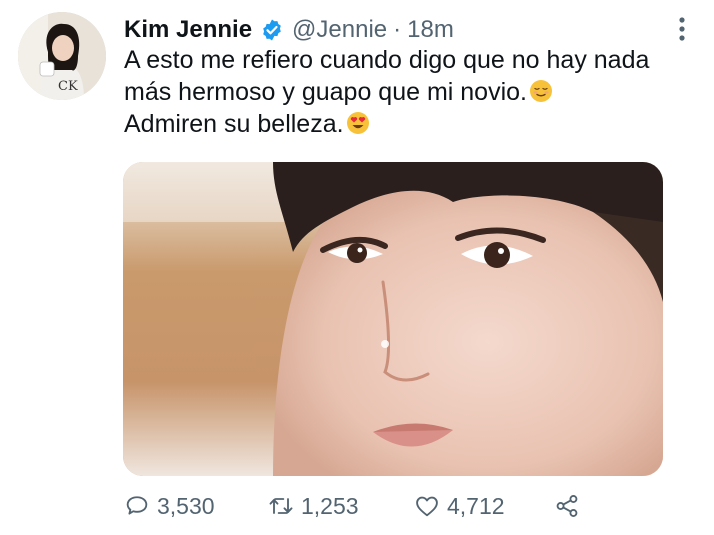 The width and height of the screenshot is (714, 535). I want to click on reply-count: 3,530, so click(186, 505).